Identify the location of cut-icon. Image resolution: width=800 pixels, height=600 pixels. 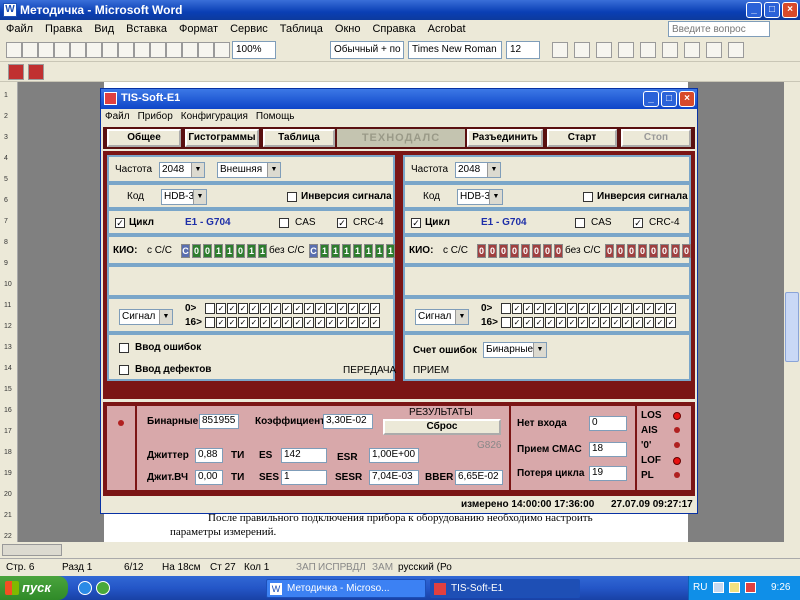
(158, 50).